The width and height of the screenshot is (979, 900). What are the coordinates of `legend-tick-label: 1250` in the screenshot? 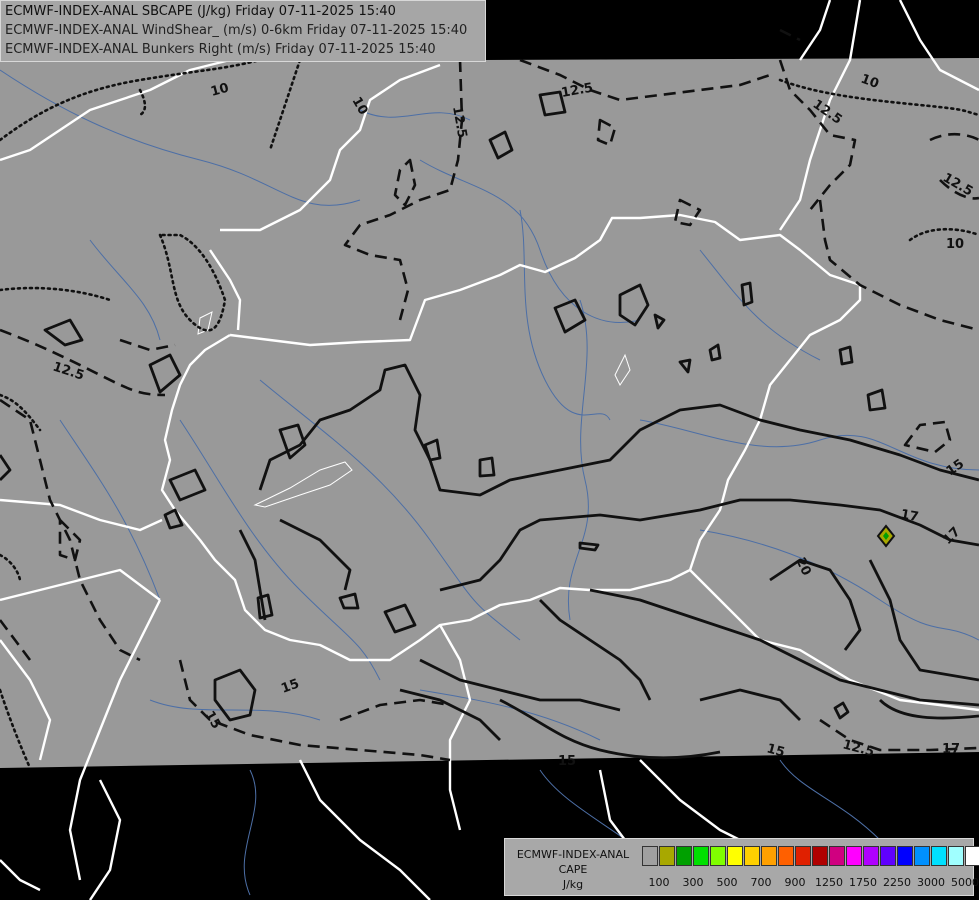 It's located at (829, 882).